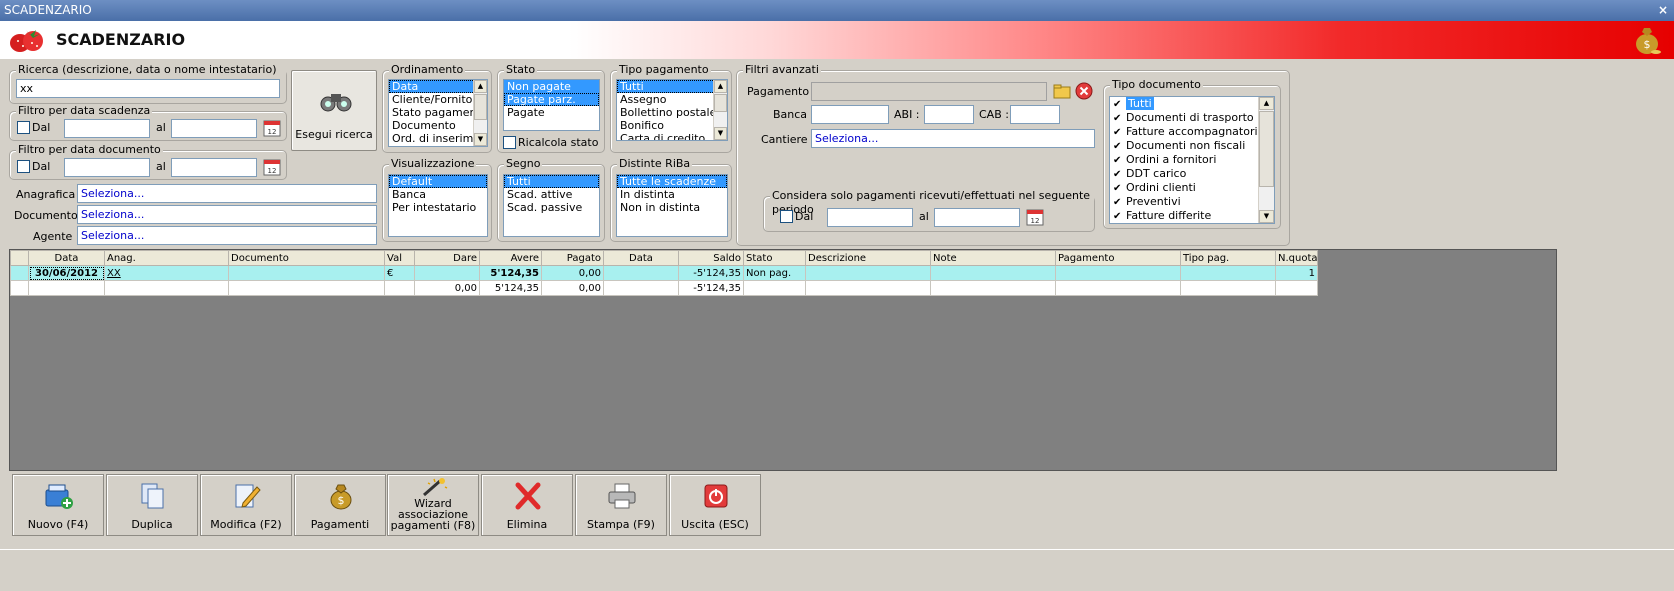  I want to click on cell-tipo-pag, so click(1228, 273).